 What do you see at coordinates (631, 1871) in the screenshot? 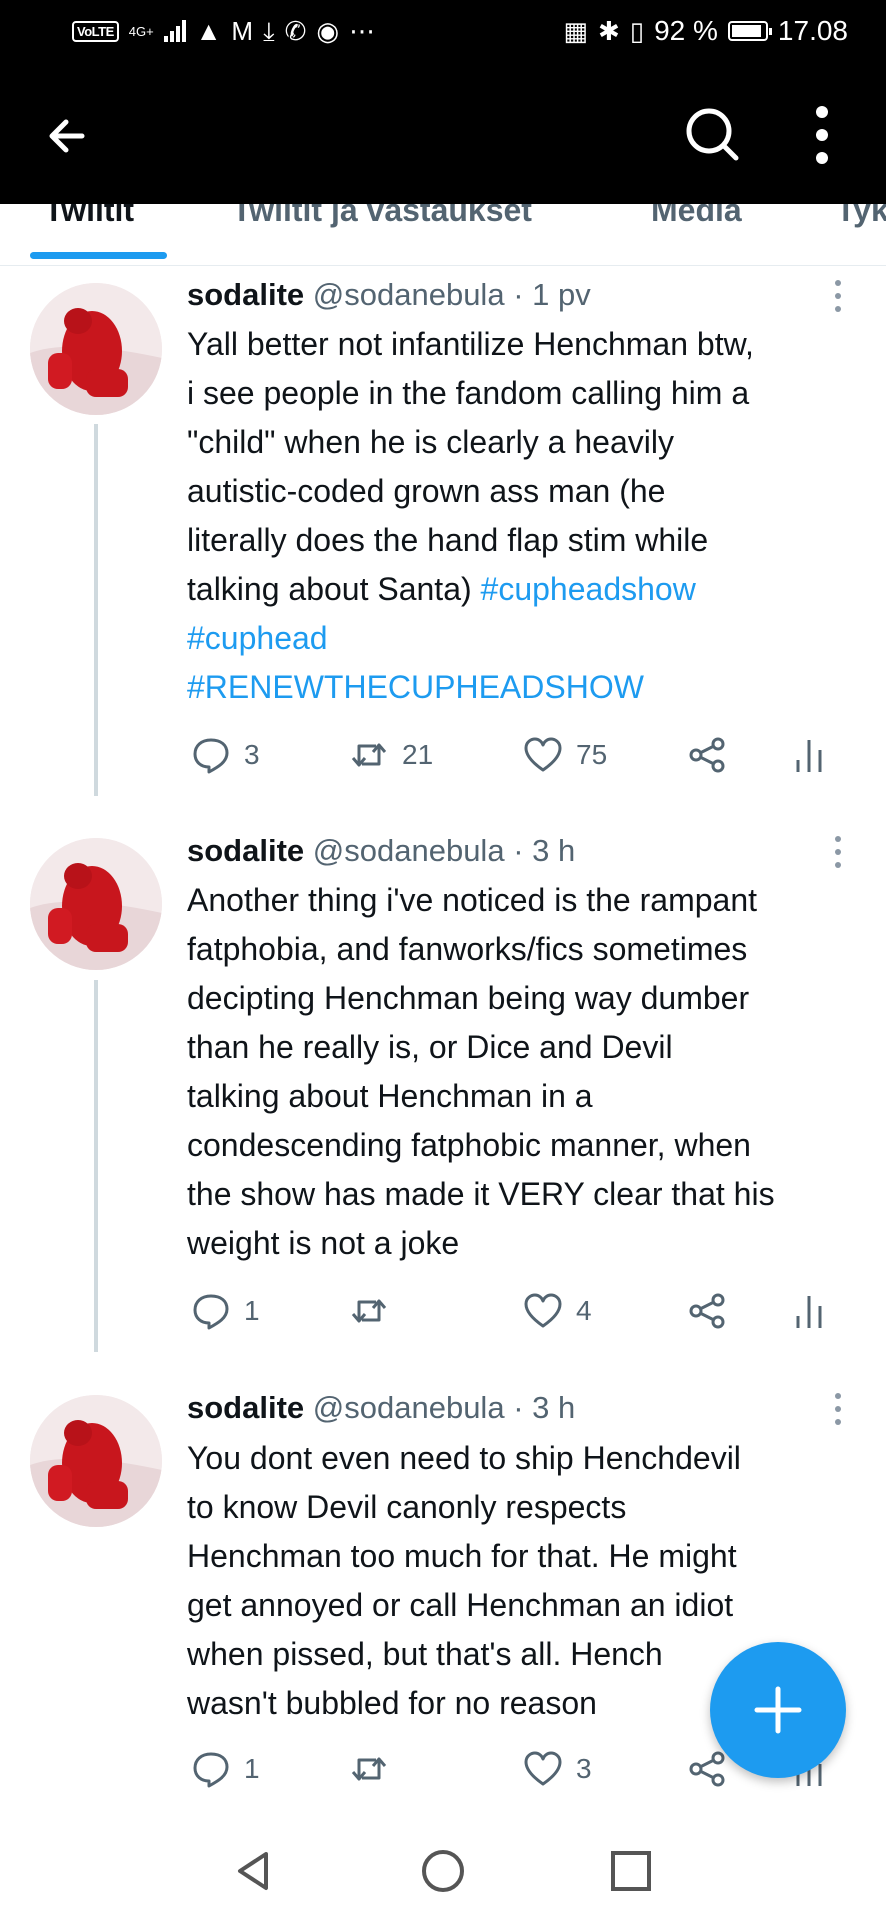
I see `nav-recents-icon` at bounding box center [631, 1871].